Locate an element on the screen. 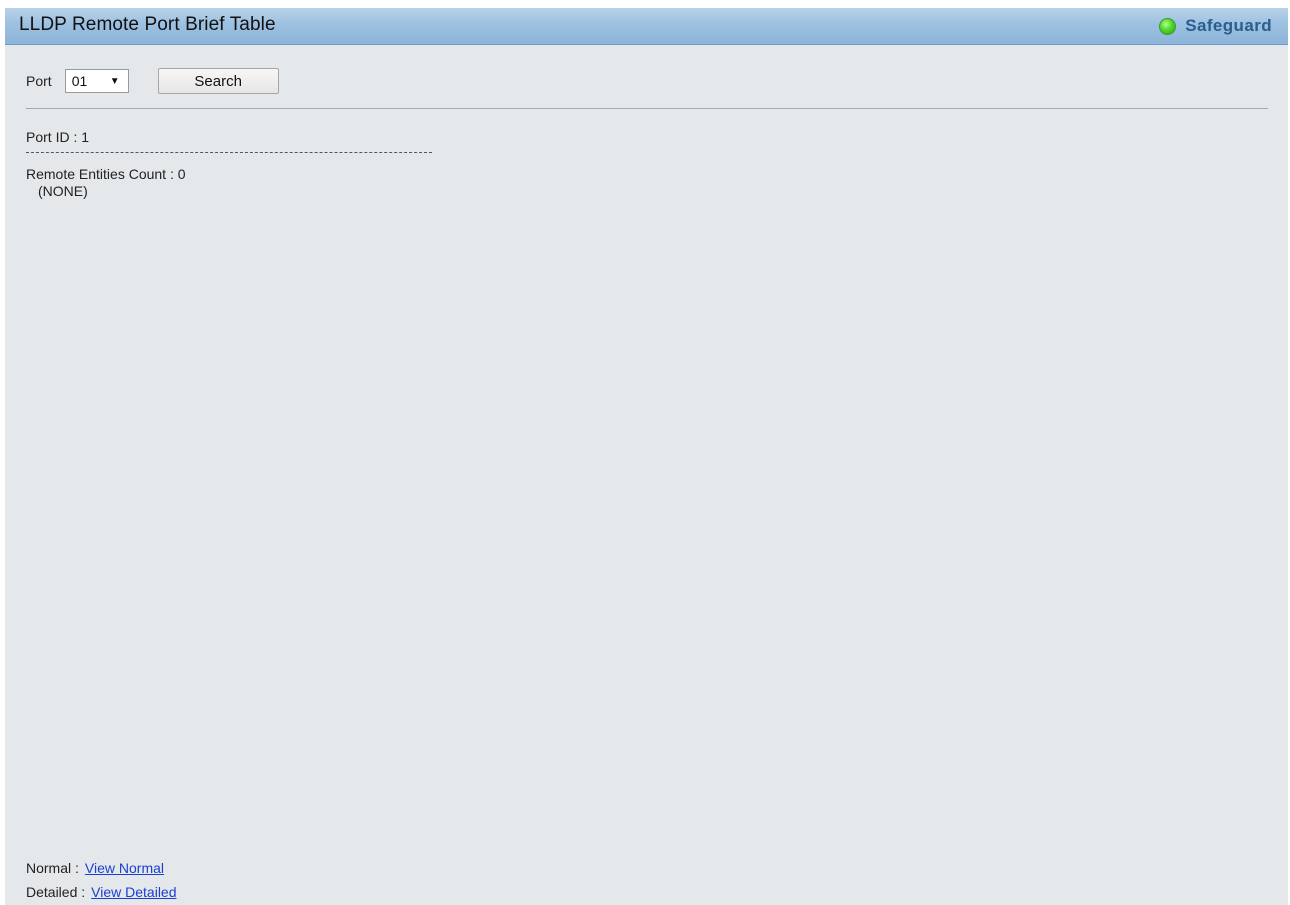 The width and height of the screenshot is (1290, 905). port-label: Port is located at coordinates (39, 81).